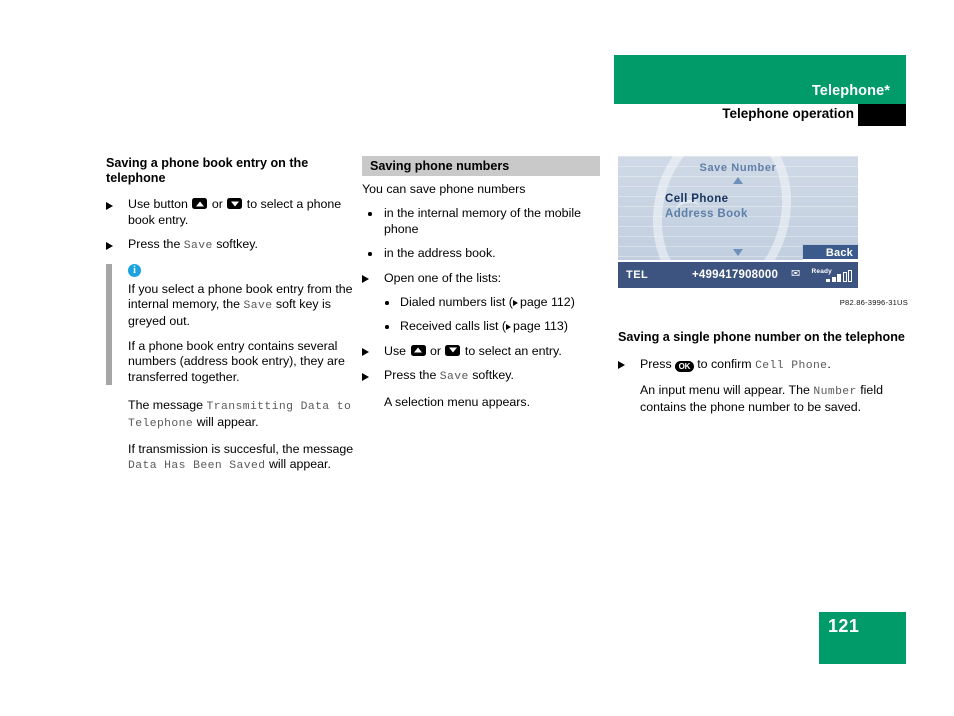 The width and height of the screenshot is (954, 716). I want to click on signal-strength-icon, so click(839, 276).